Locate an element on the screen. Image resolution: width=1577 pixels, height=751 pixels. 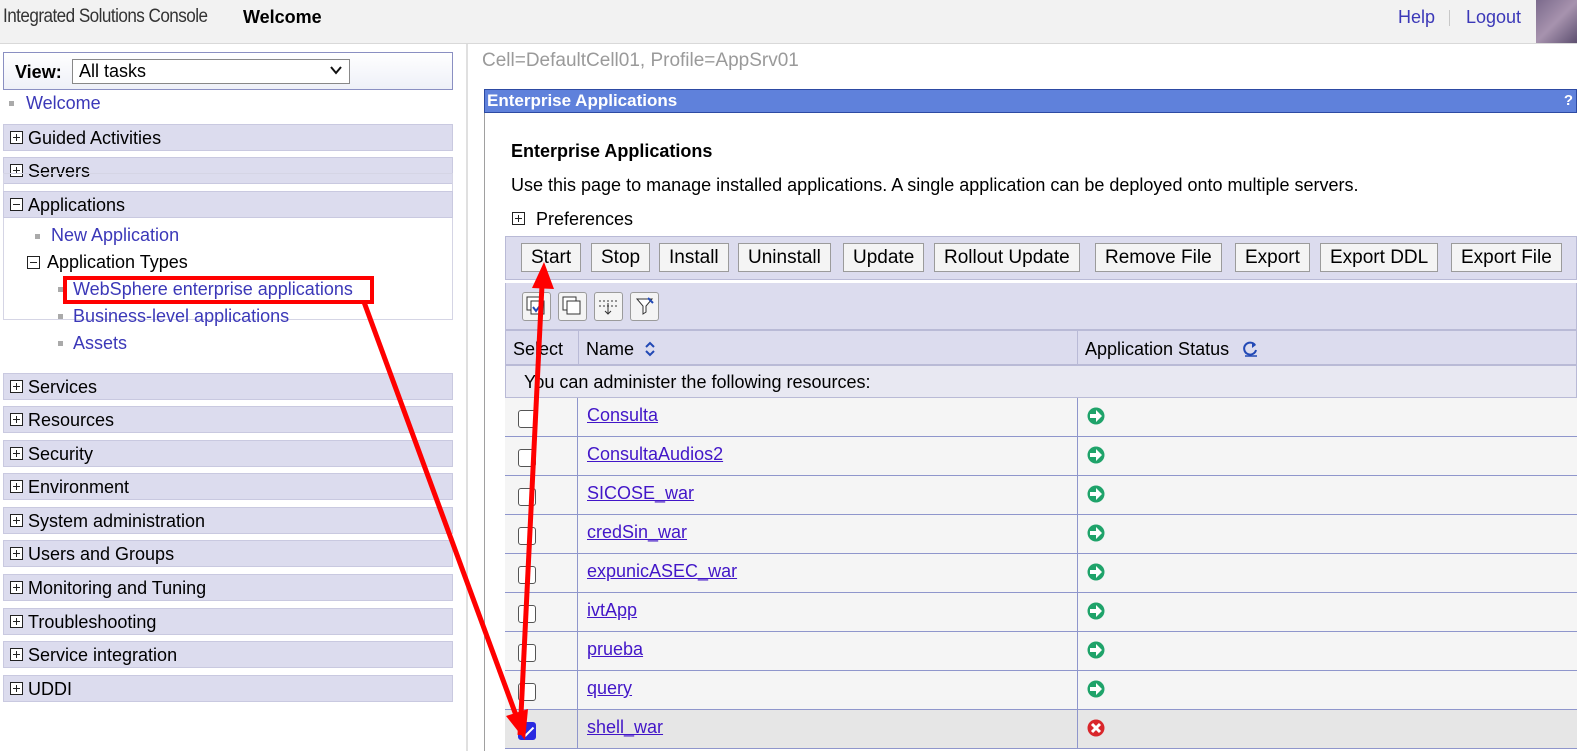
table-row: ConsultaAudios2 is located at coordinates (1041, 456).